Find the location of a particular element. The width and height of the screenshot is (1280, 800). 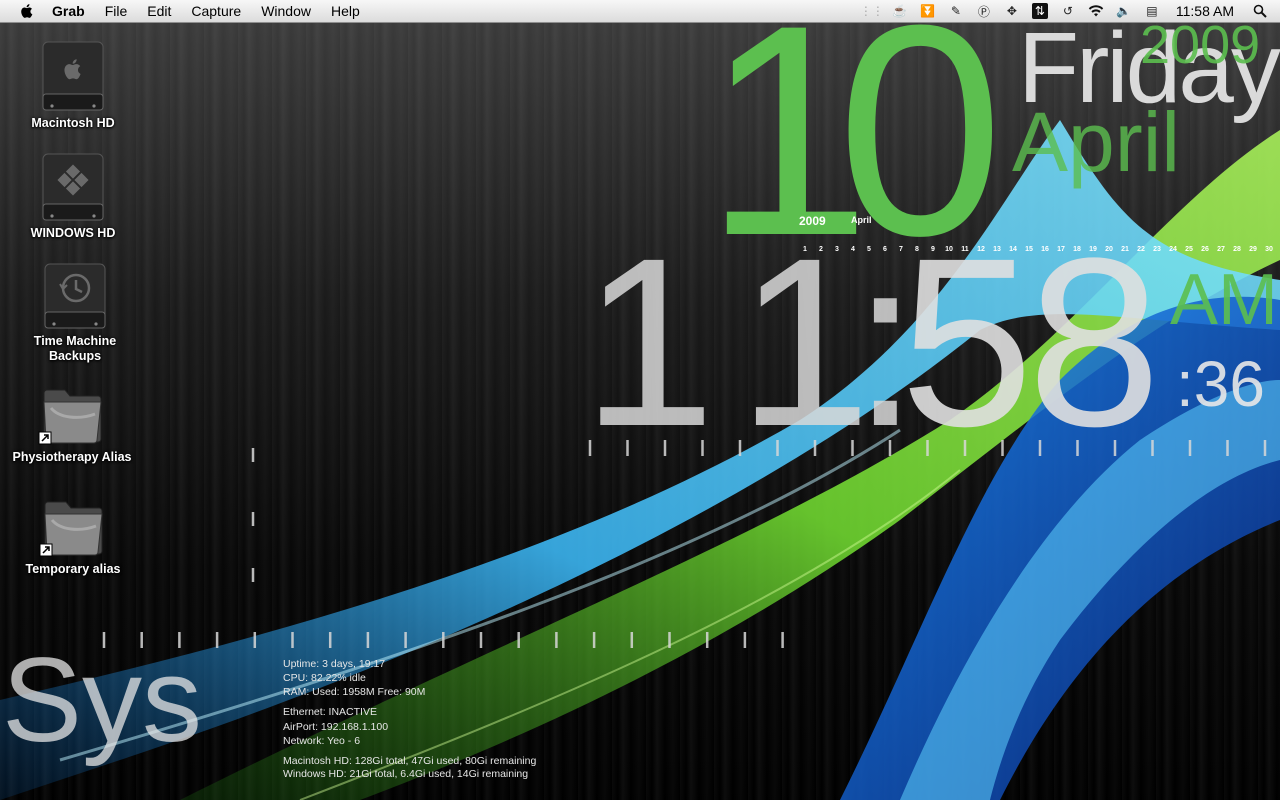

sys-ram: RAM: Used: 1958M Free: 90M is located at coordinates (354, 692).